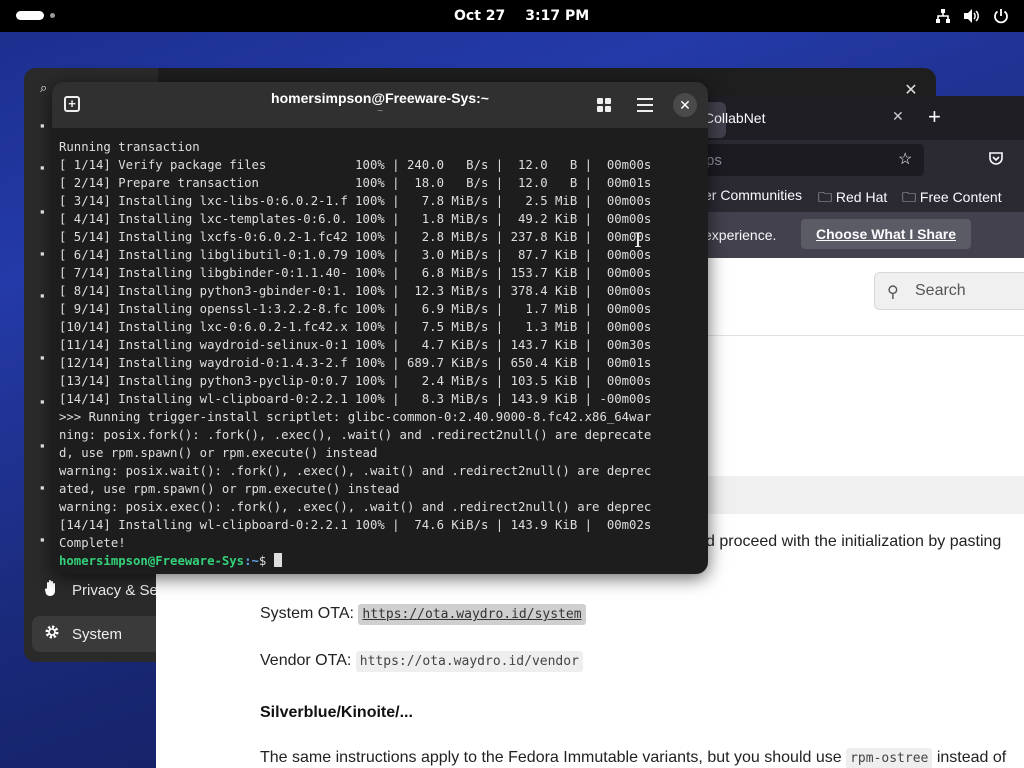 This screenshot has width=1024, height=768. What do you see at coordinates (645, 105) in the screenshot?
I see `hamburger-menu-icon` at bounding box center [645, 105].